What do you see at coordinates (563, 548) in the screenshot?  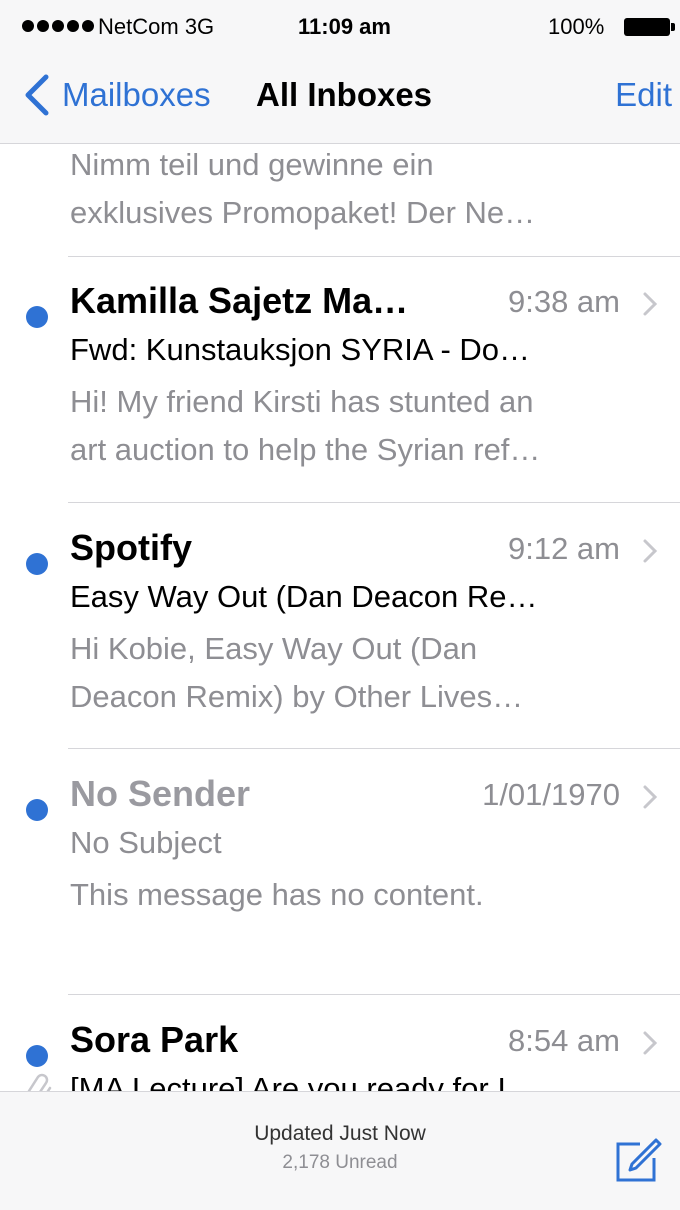 I see `message-time: 9:12 am` at bounding box center [563, 548].